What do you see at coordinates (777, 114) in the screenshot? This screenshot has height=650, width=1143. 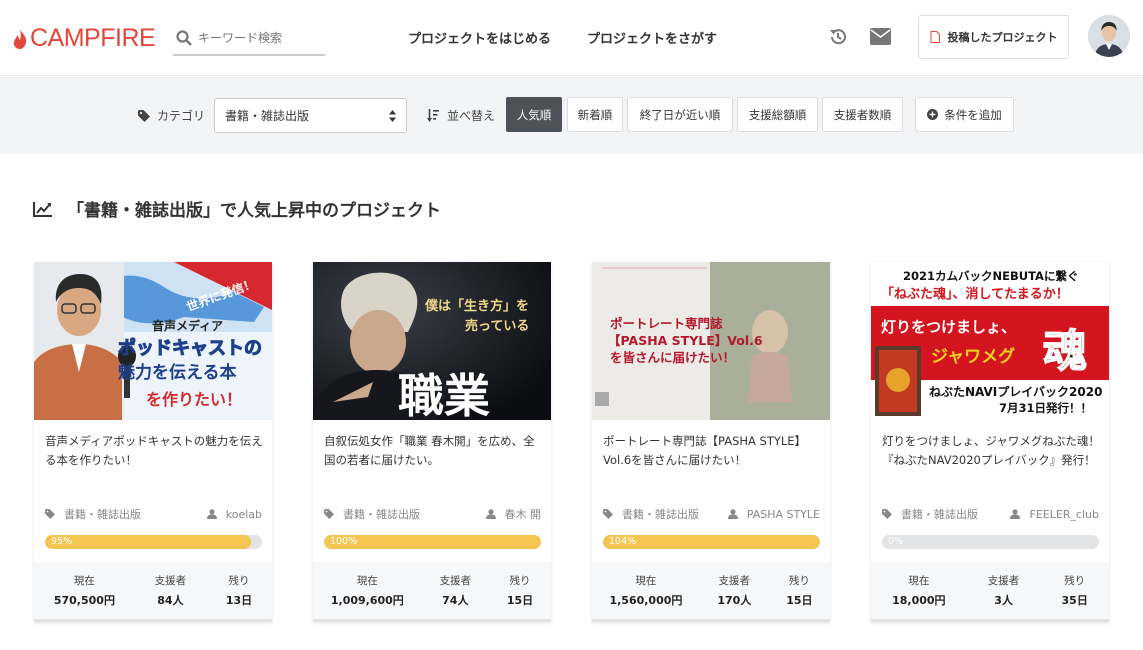 I see `sort-total-amount: 支援総額順` at bounding box center [777, 114].